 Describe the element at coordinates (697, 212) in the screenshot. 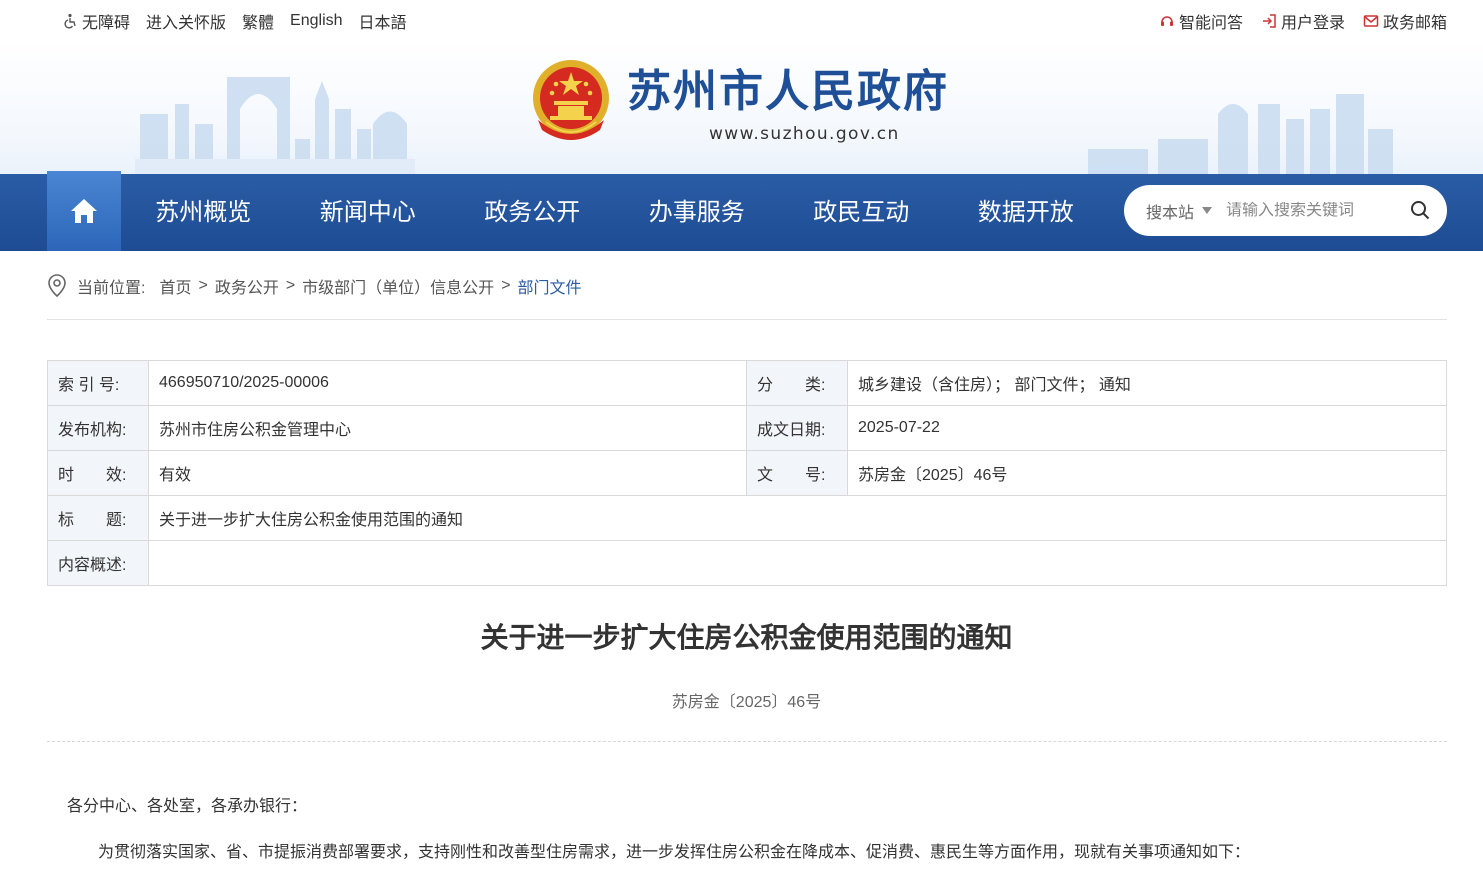

I see `nav-item-services: 办事服务` at that location.